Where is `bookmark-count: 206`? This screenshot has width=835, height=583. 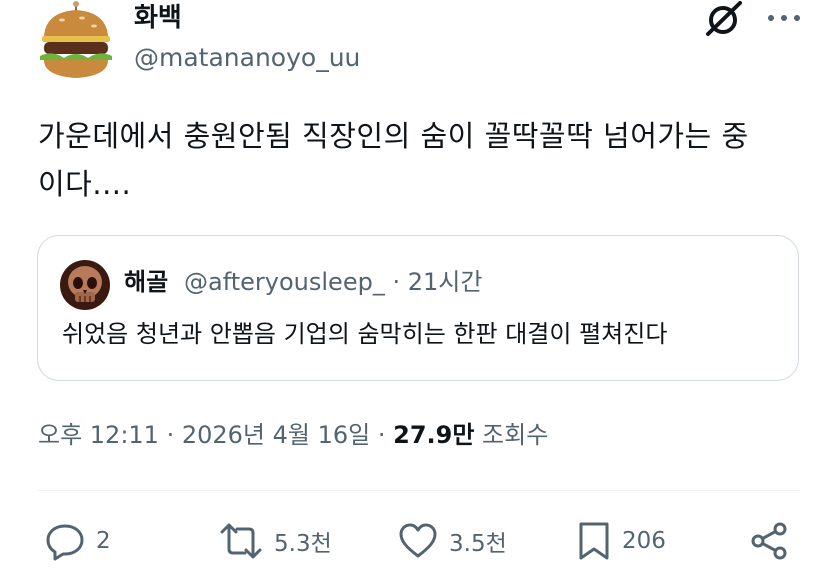 bookmark-count: 206 is located at coordinates (644, 541).